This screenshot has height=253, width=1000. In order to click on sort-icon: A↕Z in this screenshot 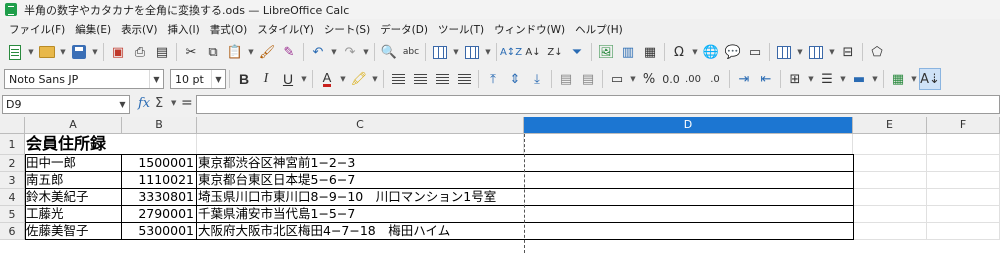, I will do `click(511, 52)`.